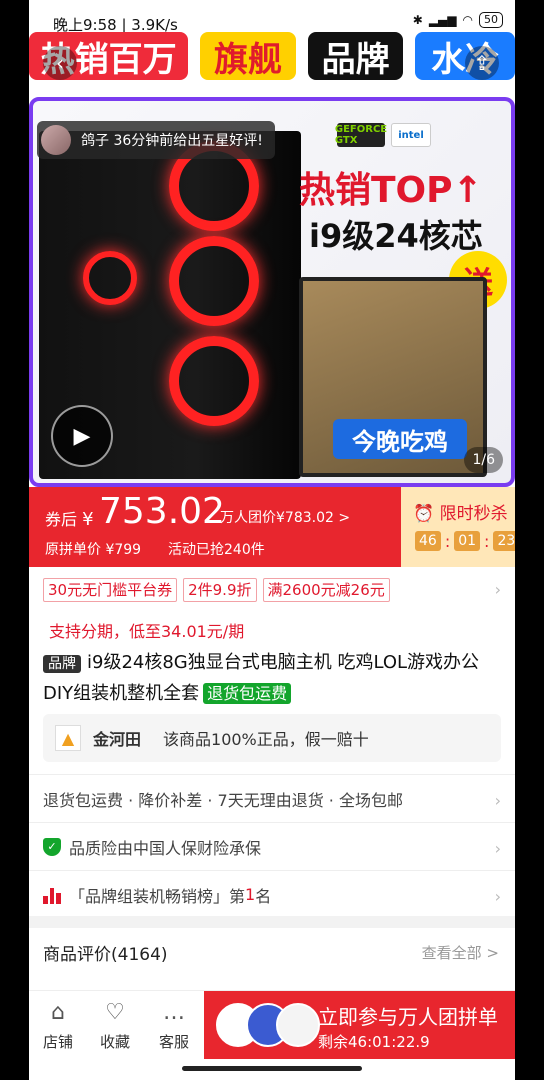  Describe the element at coordinates (483, 460) in the screenshot. I see `gallery-pager: 1/6` at that location.